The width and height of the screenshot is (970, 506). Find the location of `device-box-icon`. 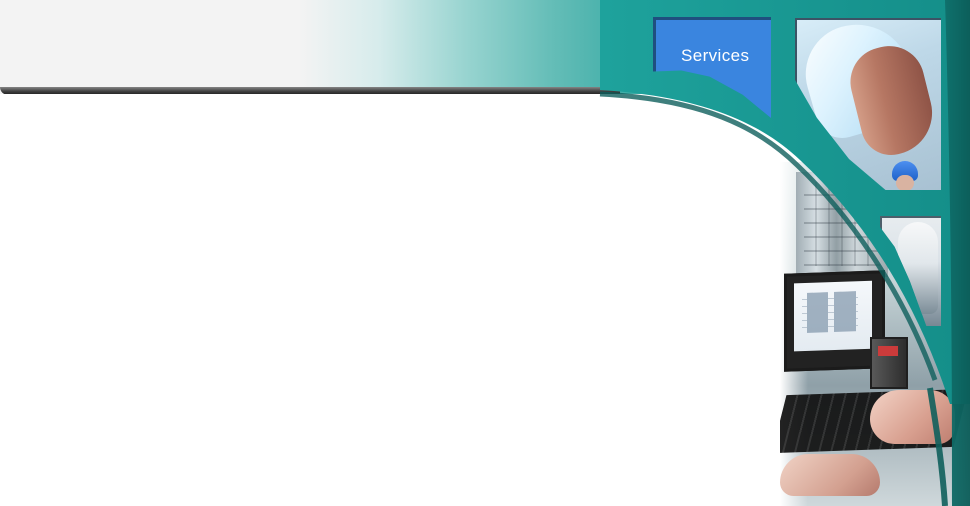

device-box-icon is located at coordinates (889, 363).